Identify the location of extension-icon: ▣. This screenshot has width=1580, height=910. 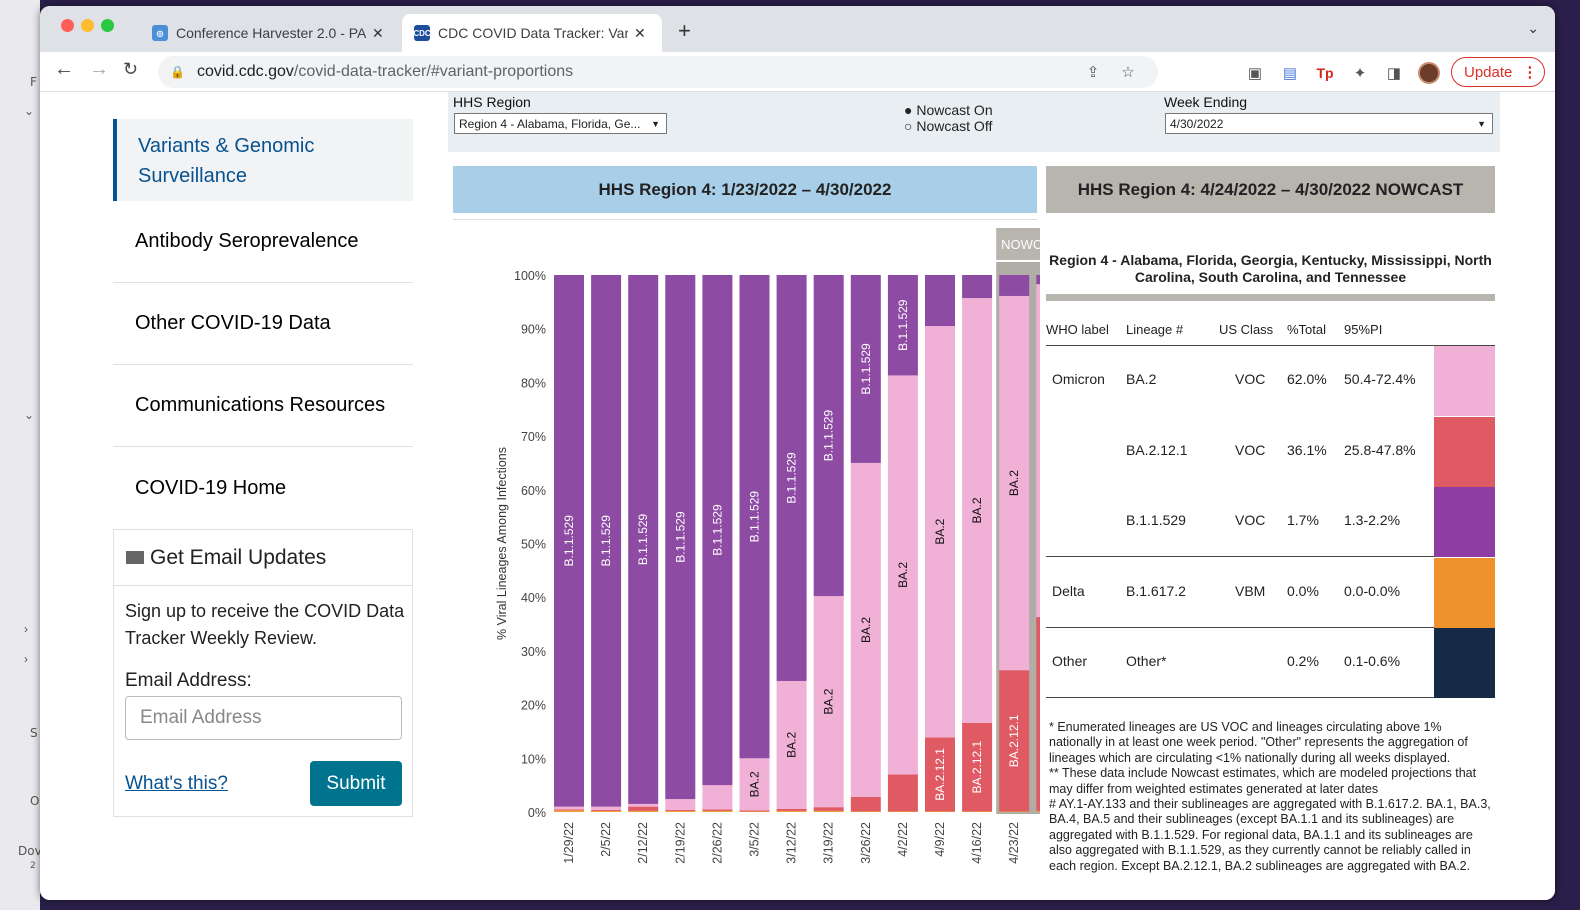
(1255, 73).